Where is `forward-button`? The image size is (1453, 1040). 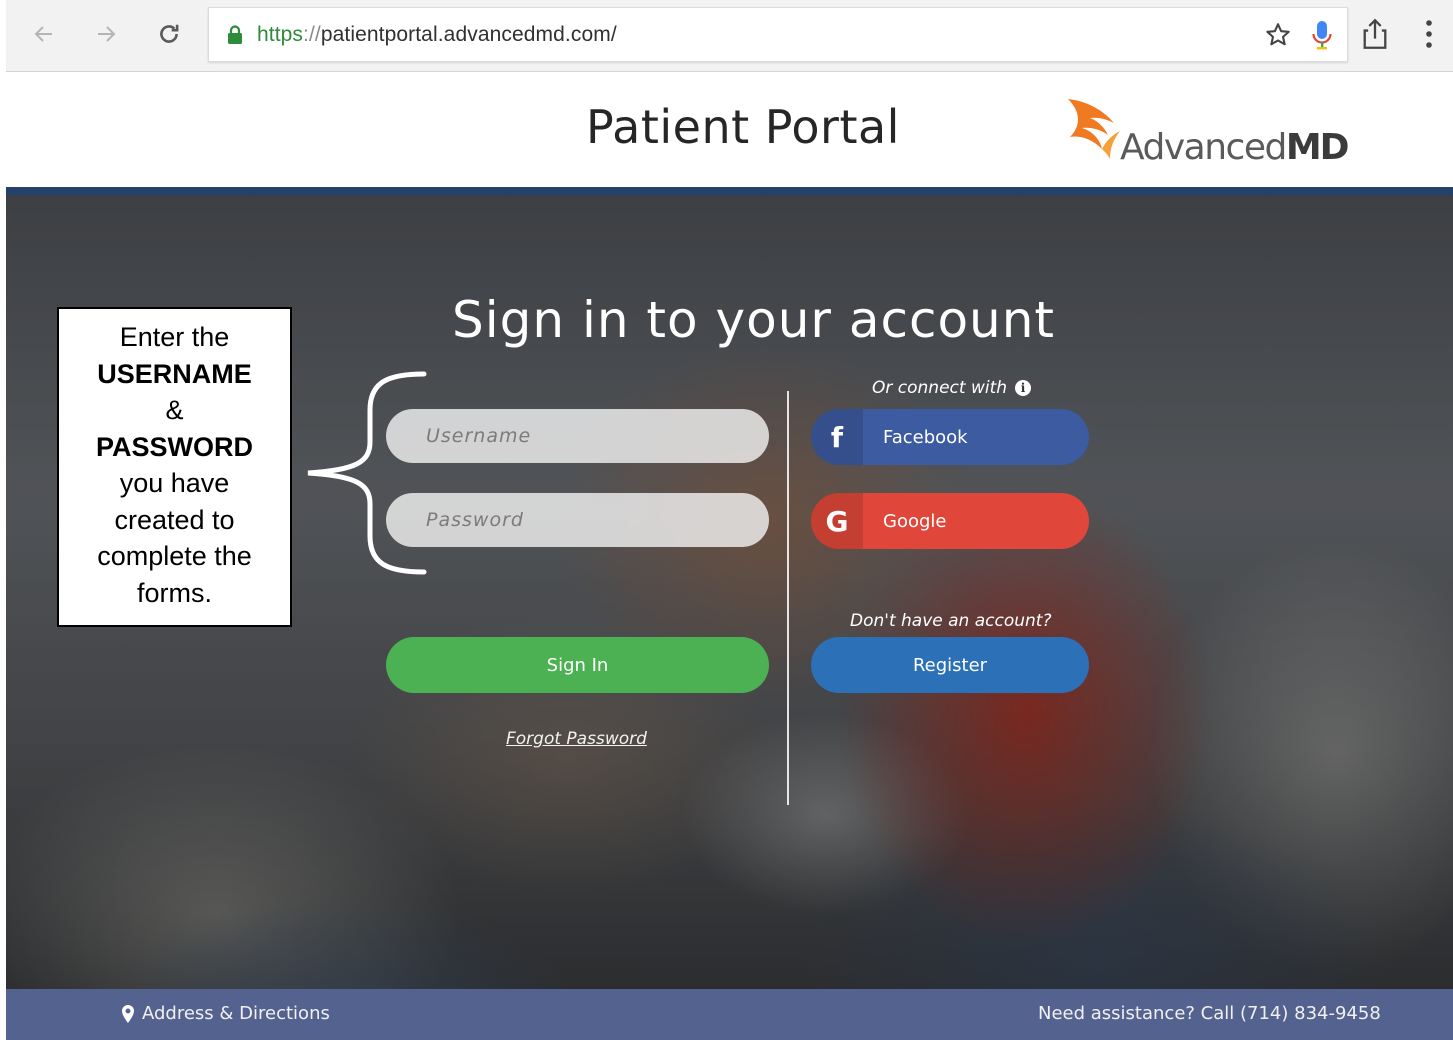
forward-button is located at coordinates (106, 34).